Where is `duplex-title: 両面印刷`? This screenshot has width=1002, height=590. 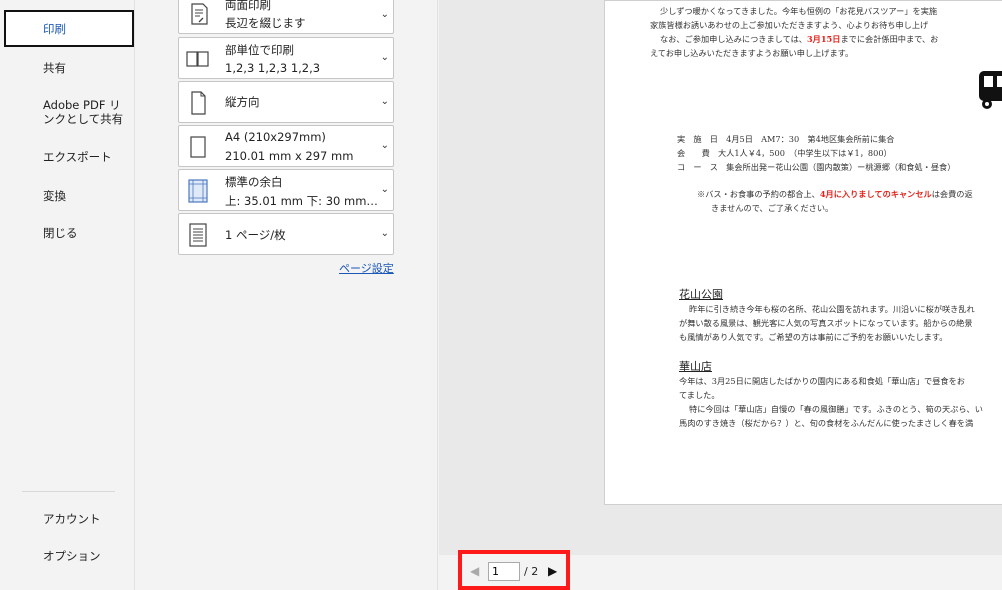 duplex-title: 両面印刷 is located at coordinates (248, 6).